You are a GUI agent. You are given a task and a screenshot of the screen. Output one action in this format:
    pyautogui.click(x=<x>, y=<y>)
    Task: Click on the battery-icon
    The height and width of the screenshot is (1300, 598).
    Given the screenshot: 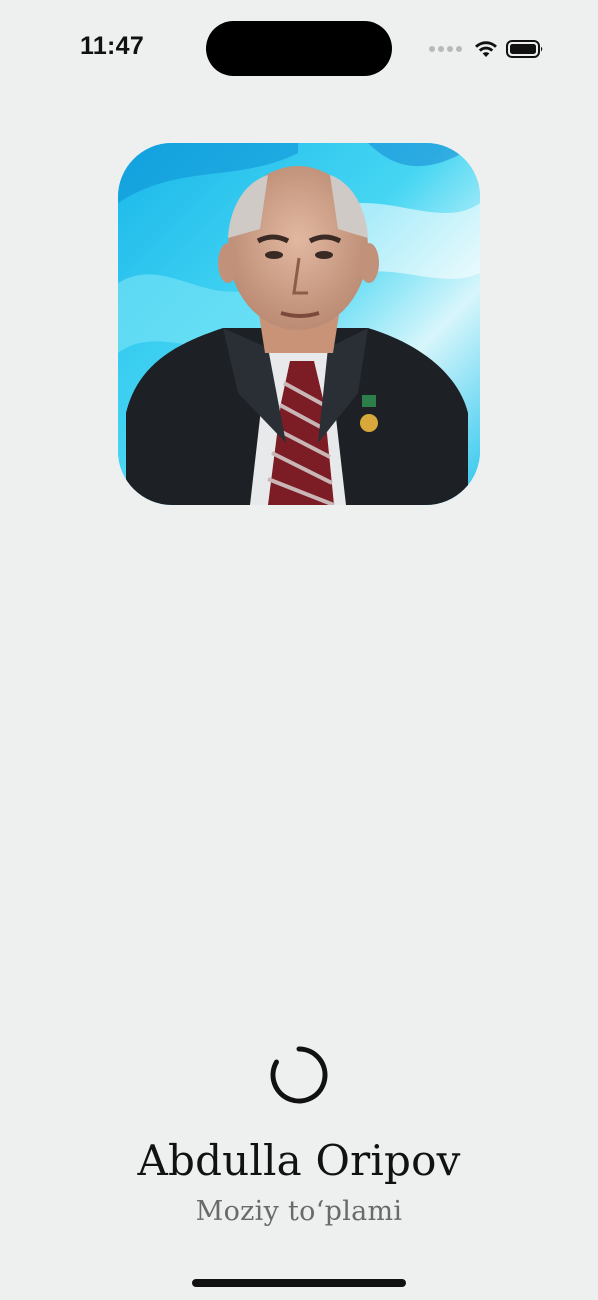 What is the action you would take?
    pyautogui.click(x=525, y=49)
    